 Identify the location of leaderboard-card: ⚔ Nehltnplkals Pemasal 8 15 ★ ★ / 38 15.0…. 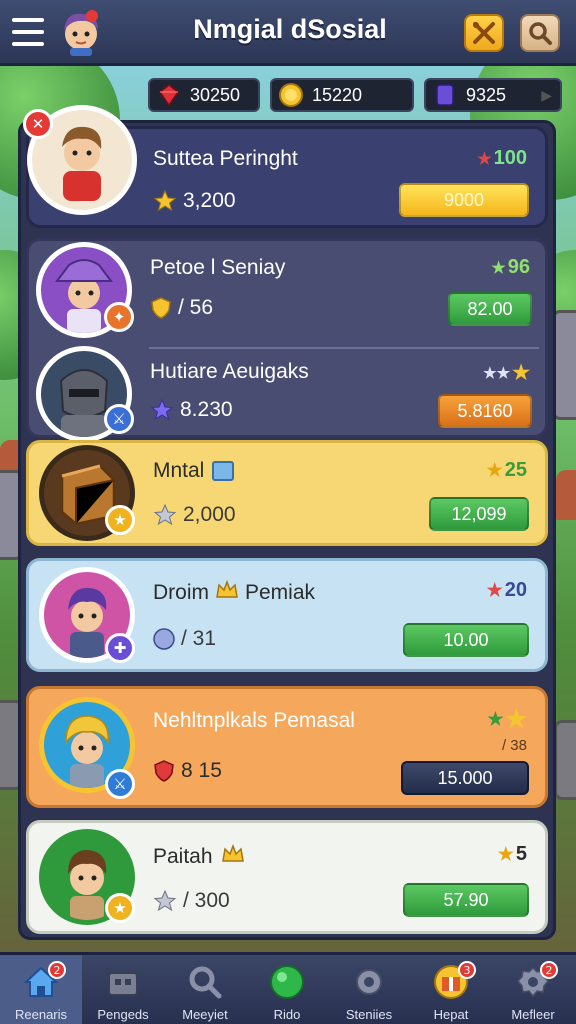
(287, 747).